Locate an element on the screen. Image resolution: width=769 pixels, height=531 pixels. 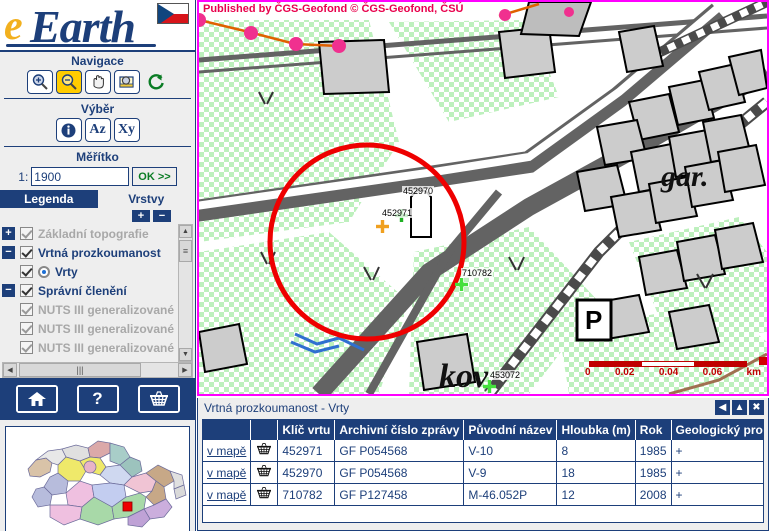
cell-key: 452970 is located at coordinates (306, 472).